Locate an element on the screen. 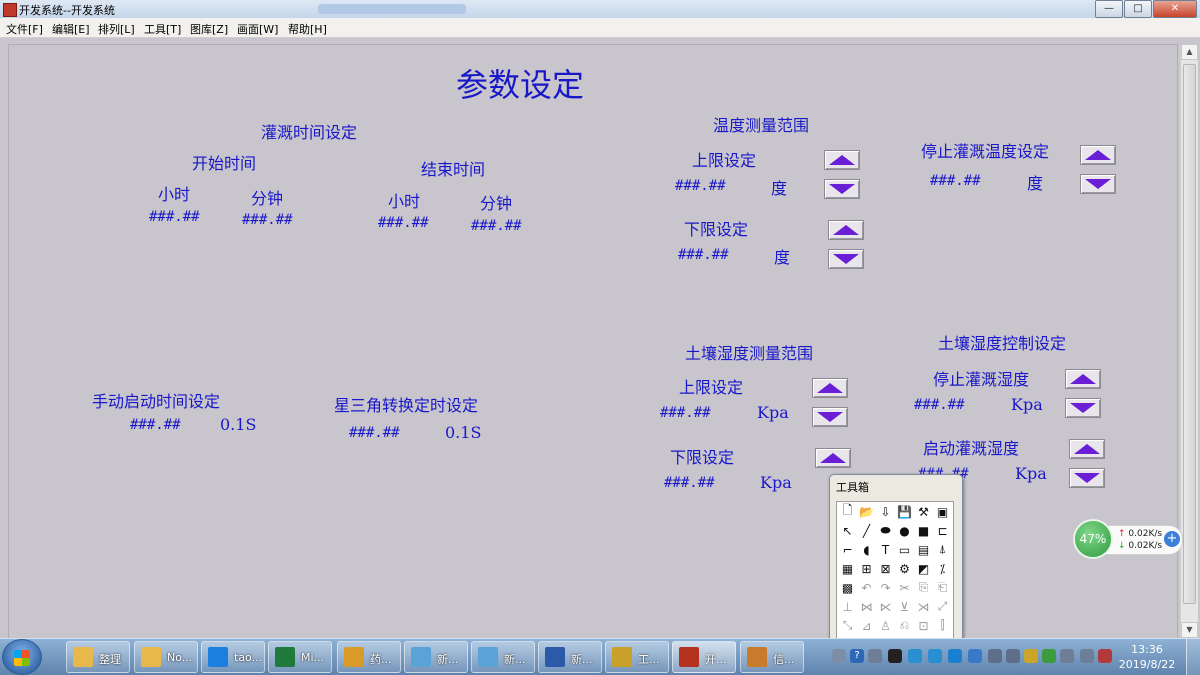 This screenshot has width=1200, height=675. toolbox-tool-icon: ⌐ is located at coordinates (847, 549).